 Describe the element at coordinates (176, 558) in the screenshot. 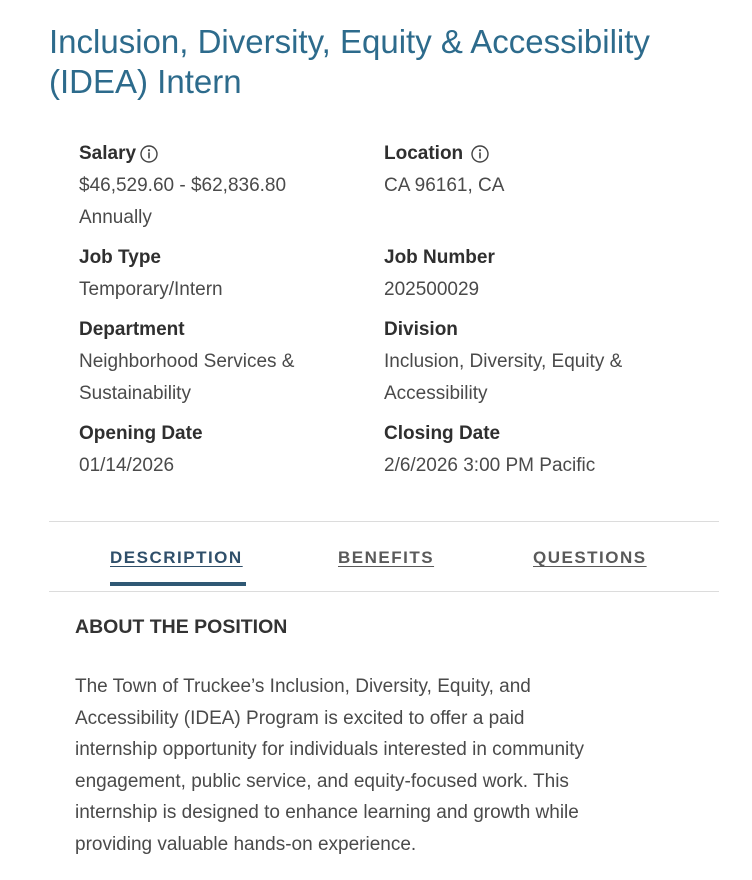

I see `tab-description: DESCRIPTION` at that location.